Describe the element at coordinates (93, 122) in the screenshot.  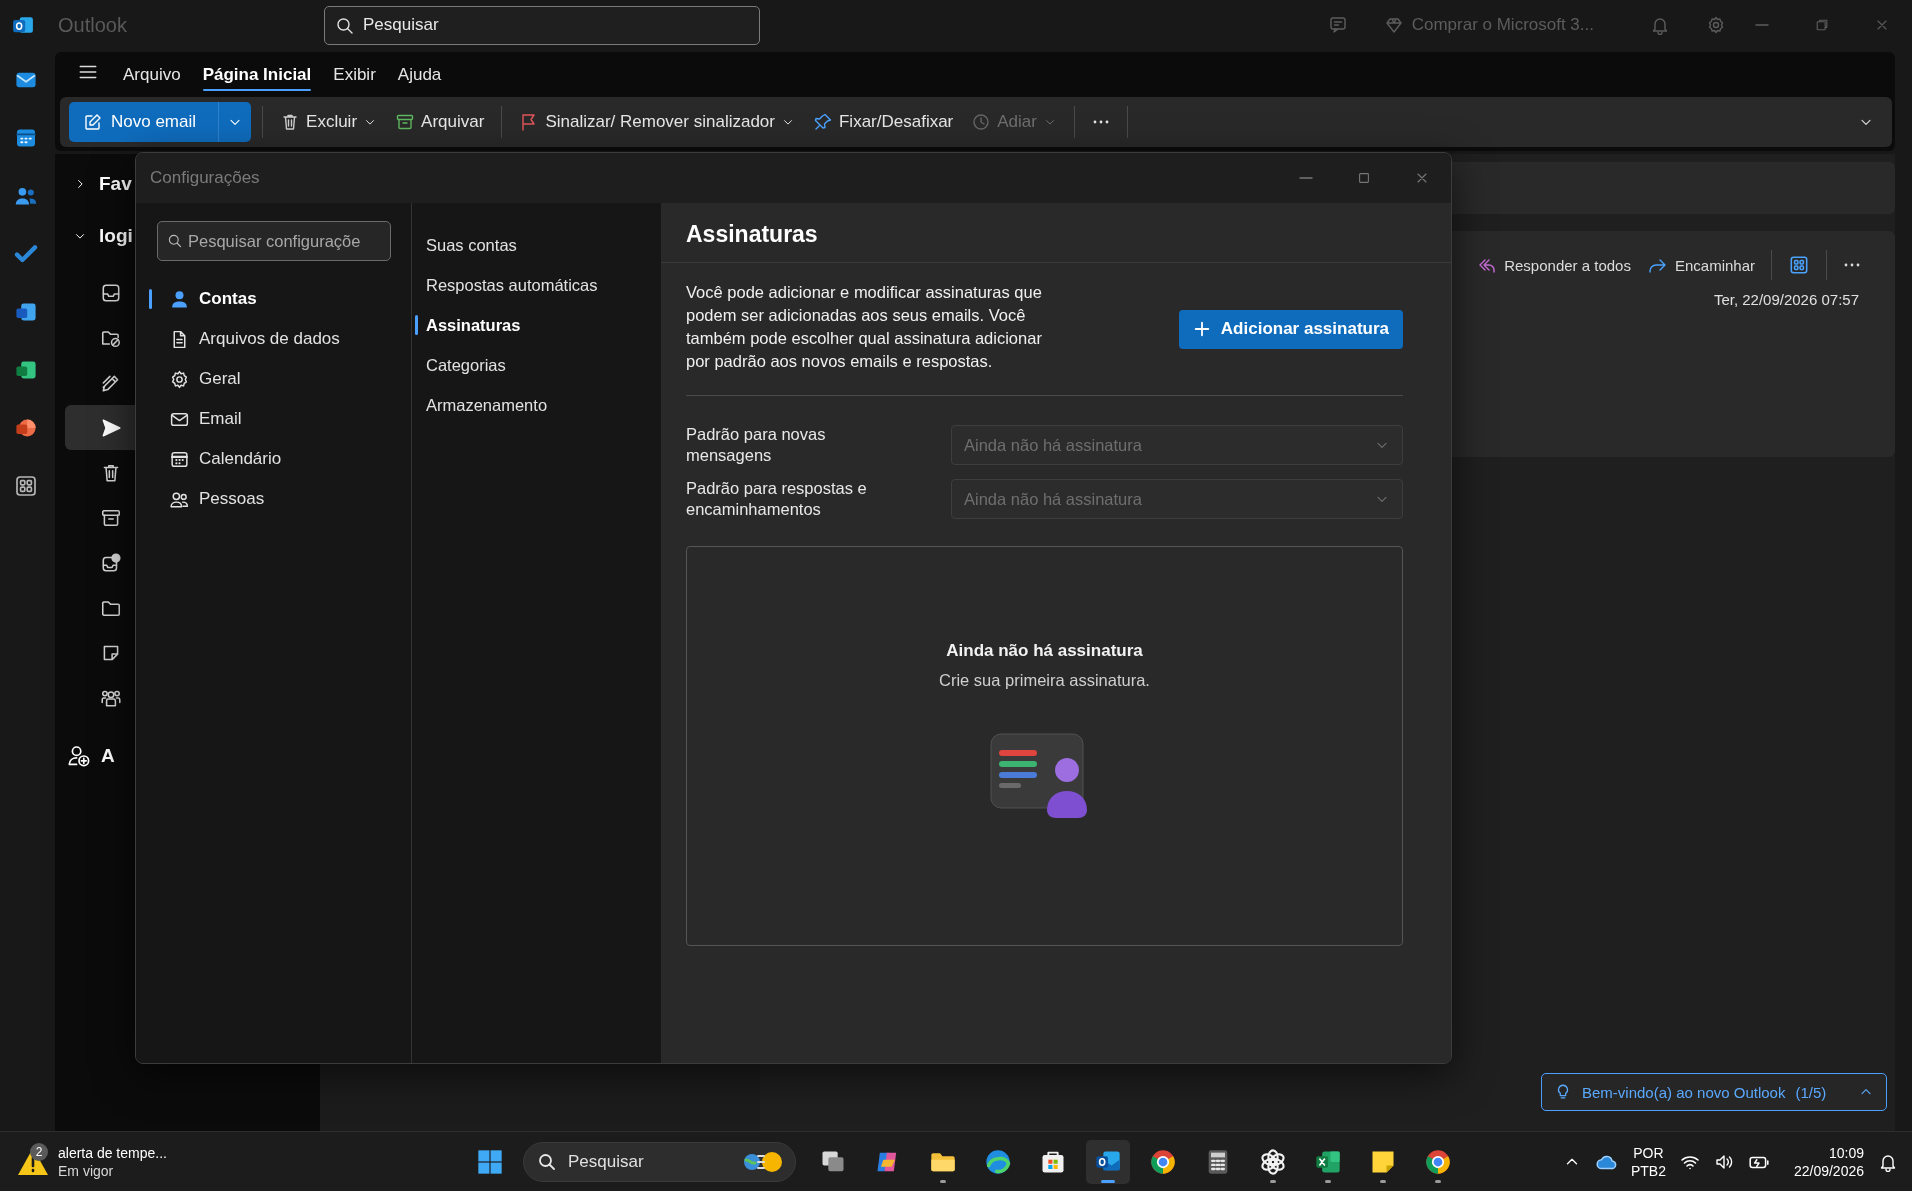
I see `compose-icon` at that location.